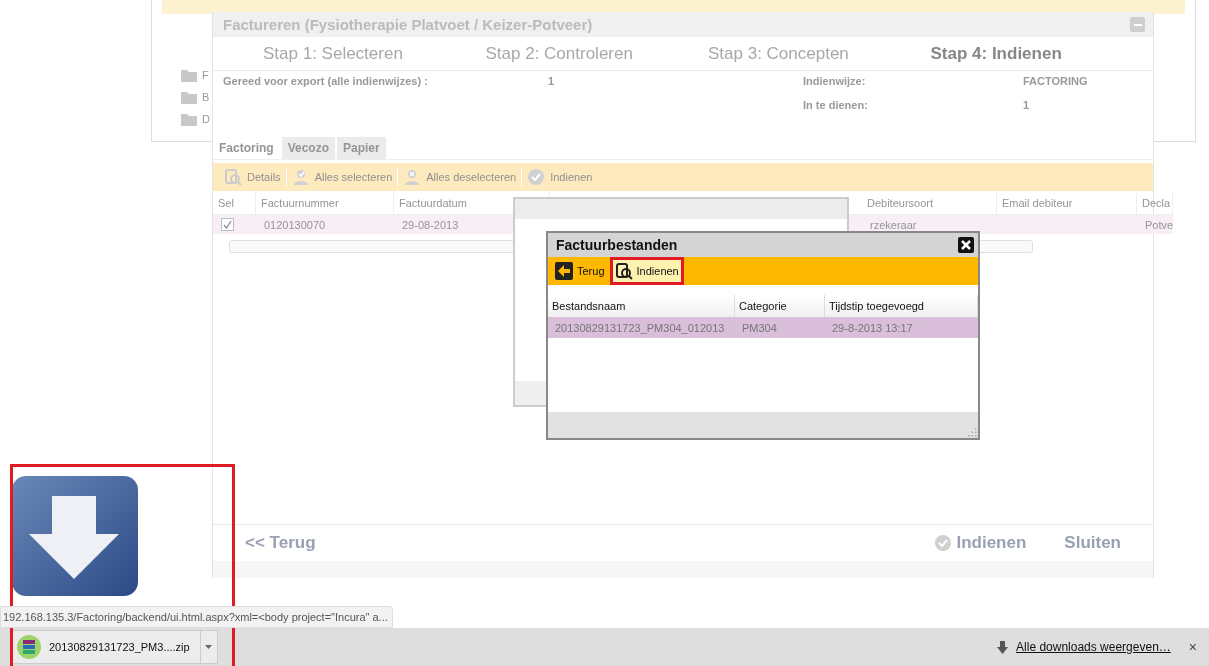  What do you see at coordinates (325, 224) in the screenshot?
I see `table-cell: 0120130070` at bounding box center [325, 224].